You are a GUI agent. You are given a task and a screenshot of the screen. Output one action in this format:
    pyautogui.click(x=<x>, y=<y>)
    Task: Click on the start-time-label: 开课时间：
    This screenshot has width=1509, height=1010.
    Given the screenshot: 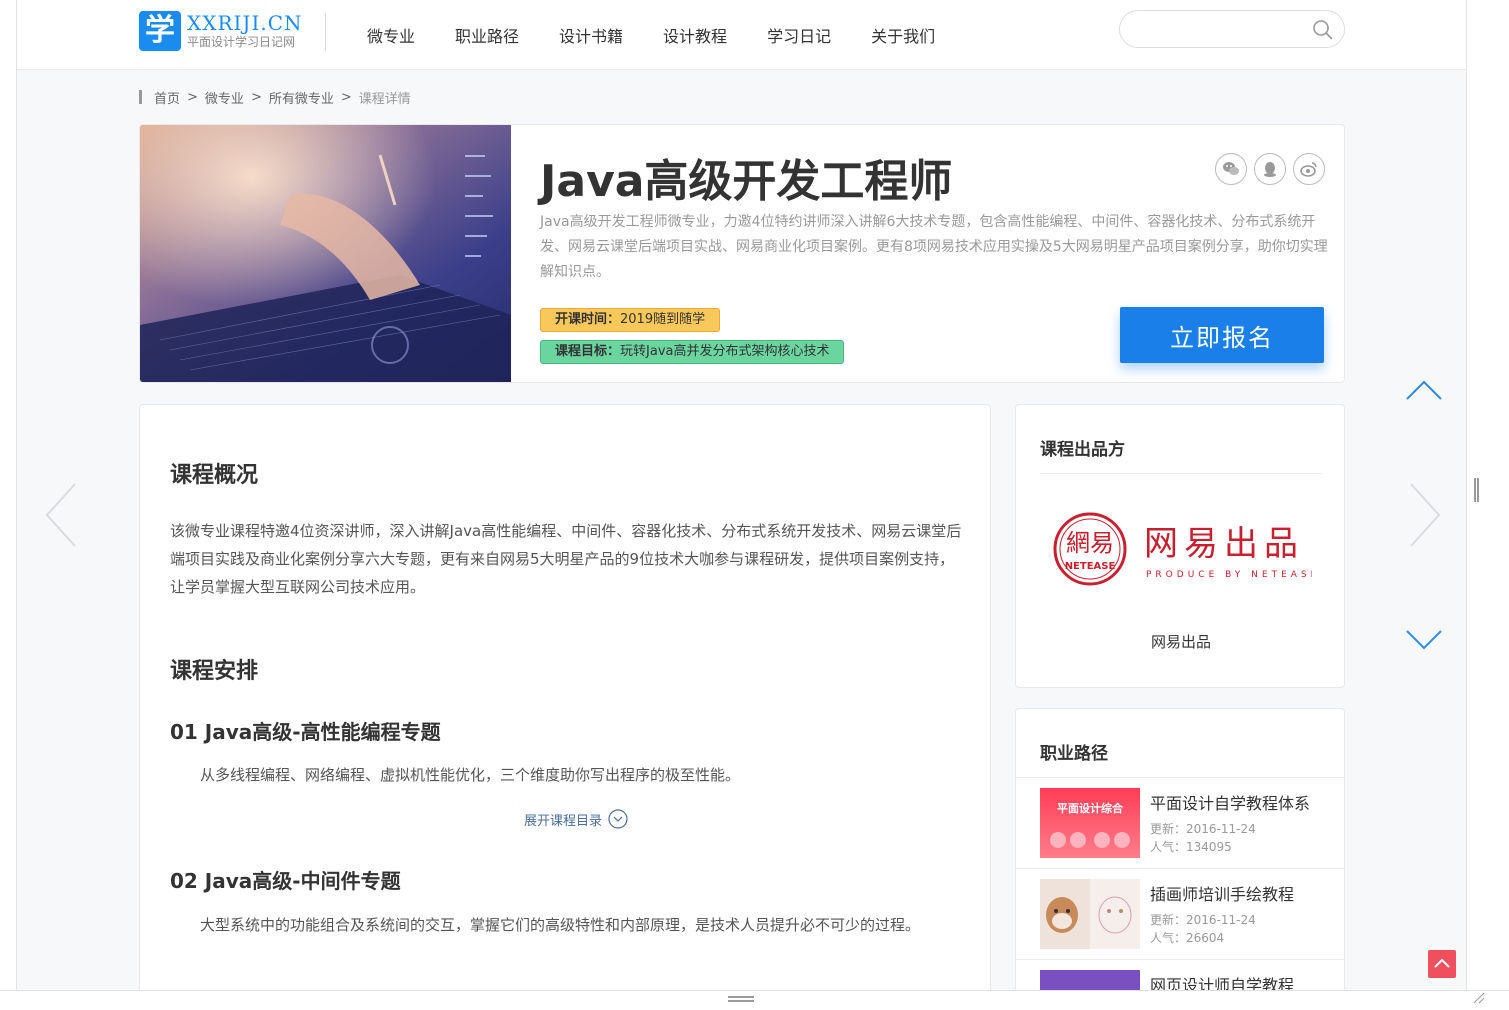 What is the action you would take?
    pyautogui.click(x=588, y=319)
    